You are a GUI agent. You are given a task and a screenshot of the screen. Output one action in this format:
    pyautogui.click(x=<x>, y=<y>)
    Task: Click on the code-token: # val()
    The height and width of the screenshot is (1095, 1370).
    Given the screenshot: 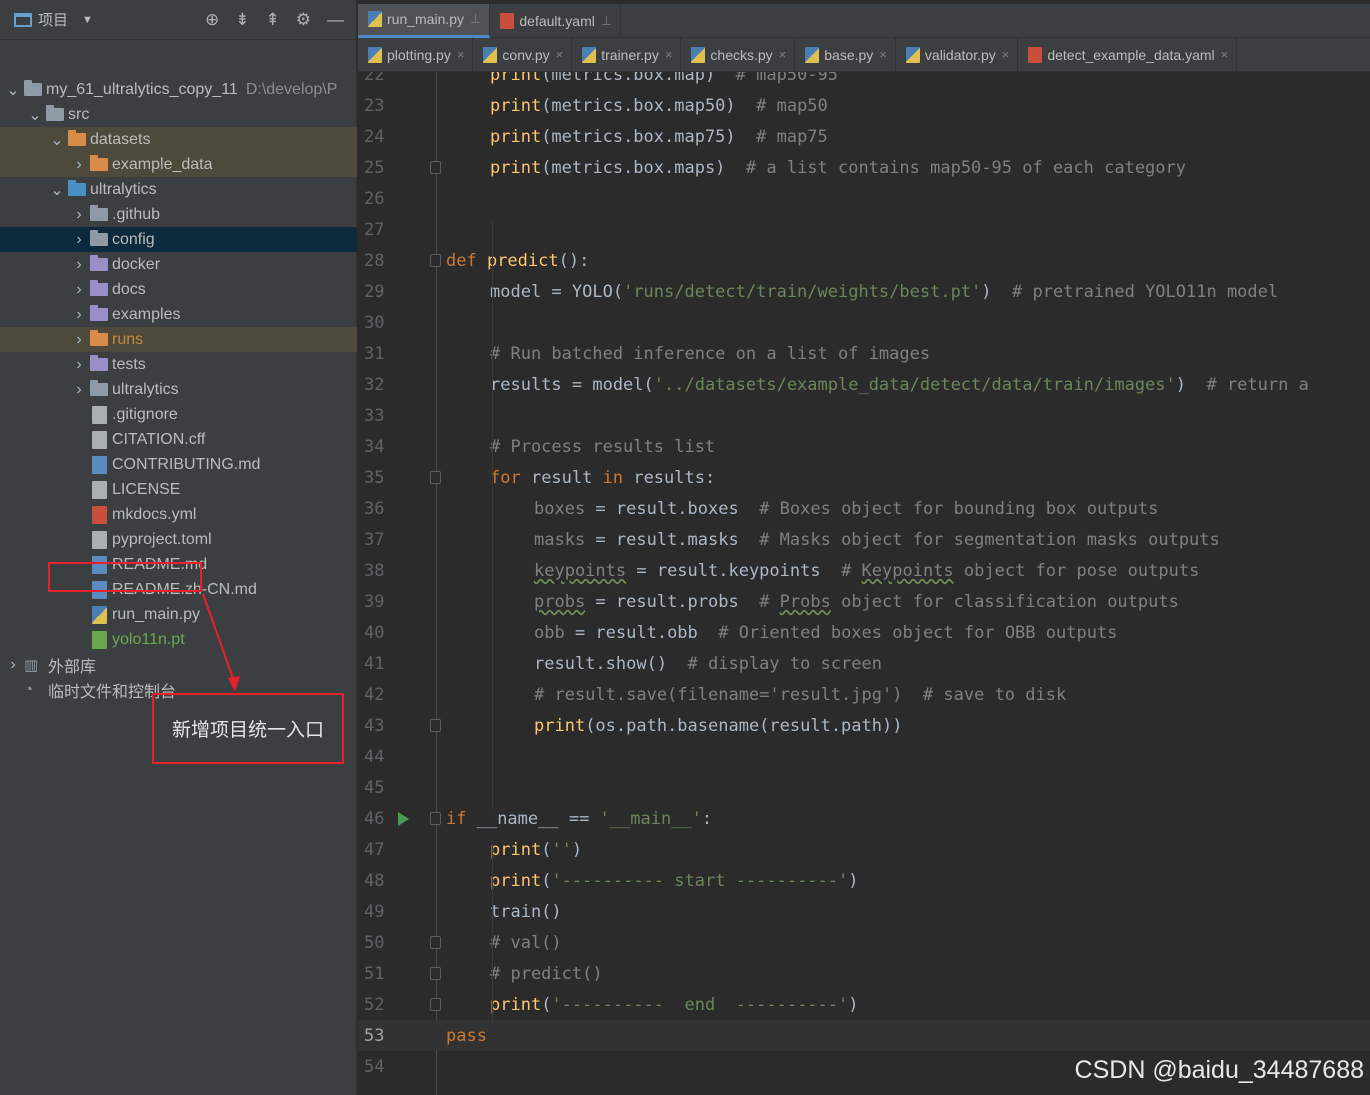 What is the action you would take?
    pyautogui.click(x=526, y=942)
    